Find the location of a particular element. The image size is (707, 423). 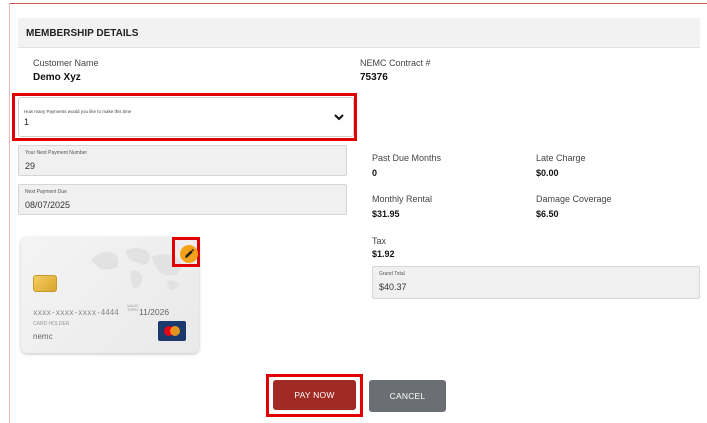

next-payment-due-value: 08/07/2025 is located at coordinates (48, 205).